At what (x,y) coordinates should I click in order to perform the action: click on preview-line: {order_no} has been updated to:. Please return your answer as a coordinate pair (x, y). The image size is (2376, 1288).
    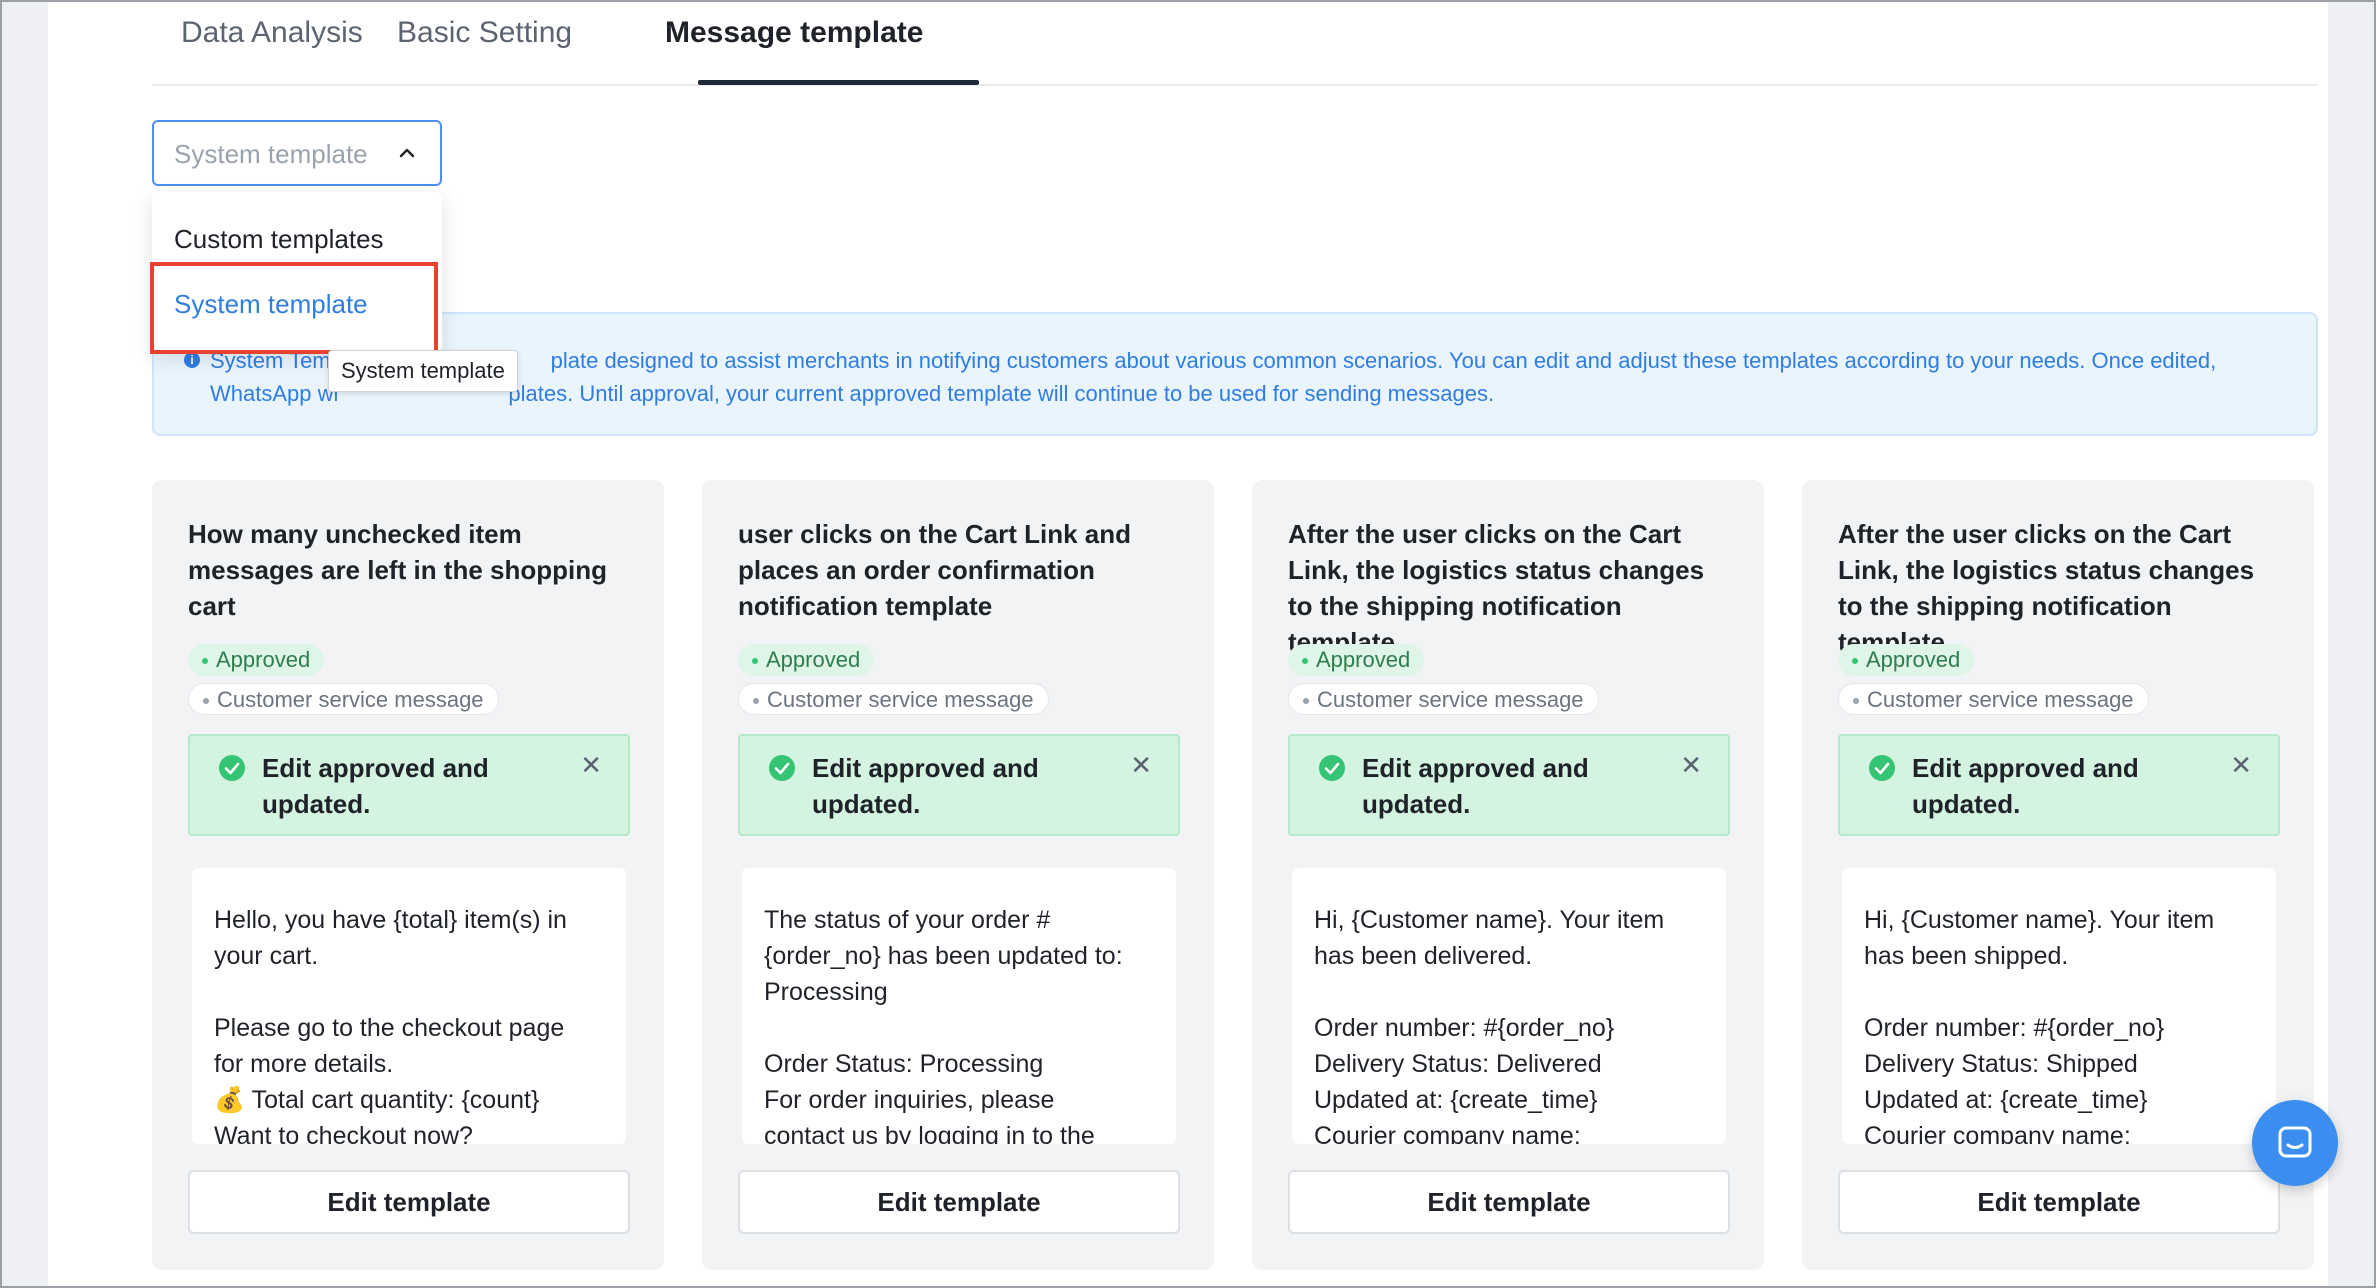
    Looking at the image, I should click on (943, 956).